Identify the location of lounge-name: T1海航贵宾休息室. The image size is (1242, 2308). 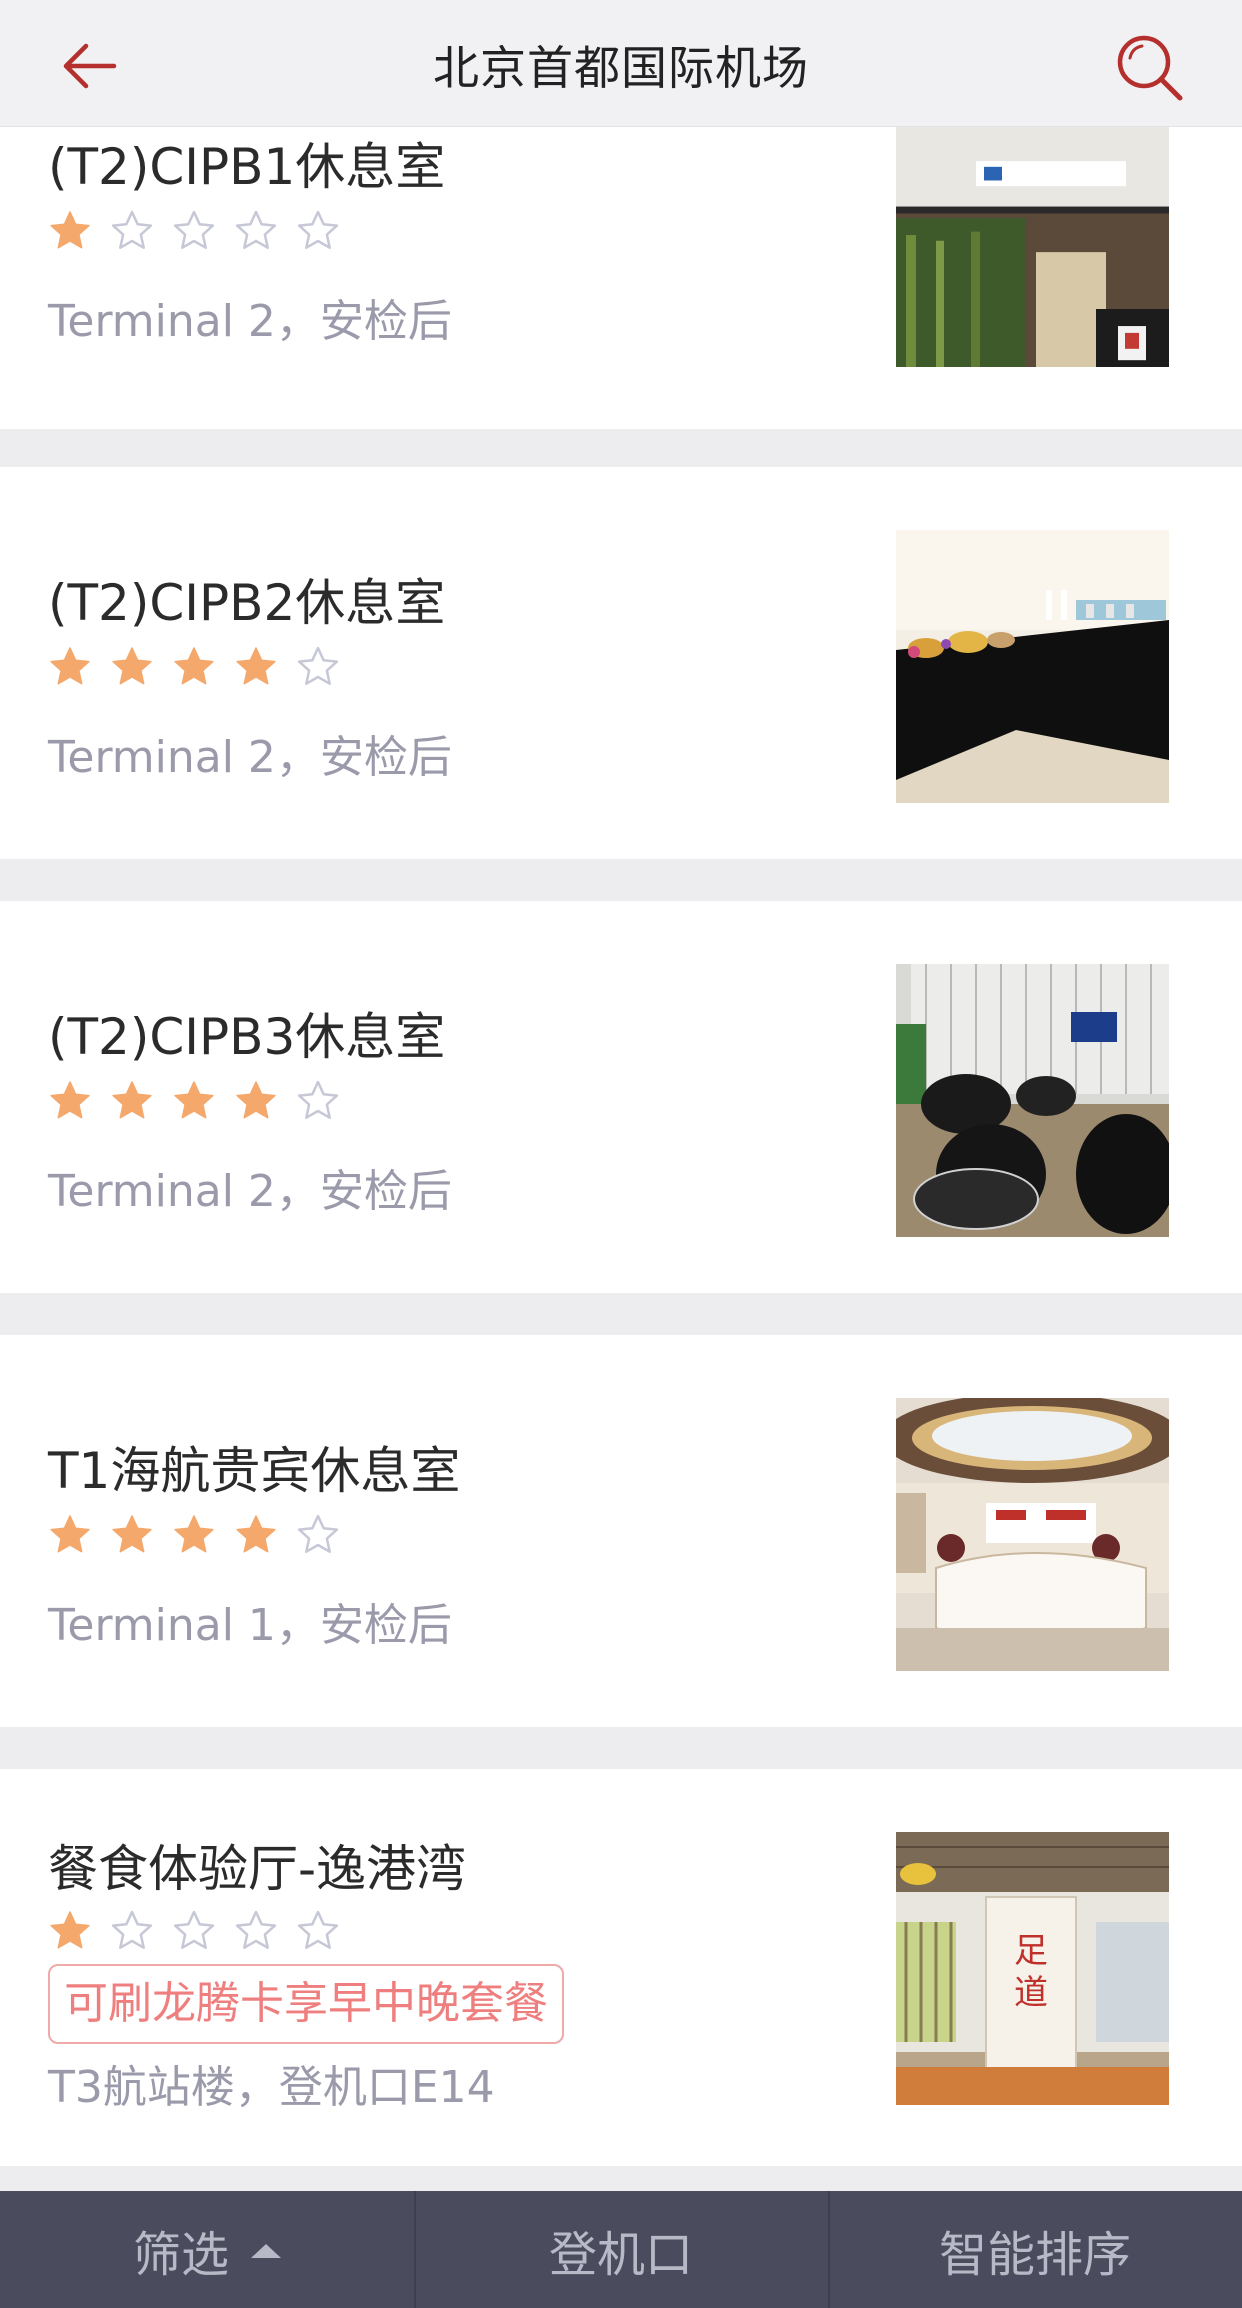
(254, 1471).